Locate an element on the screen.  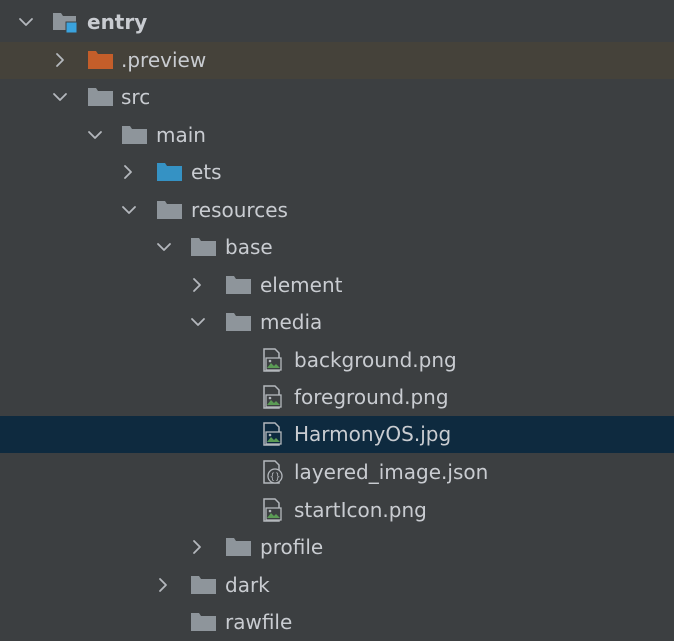
tree-row-resources: resources is located at coordinates (337, 210).